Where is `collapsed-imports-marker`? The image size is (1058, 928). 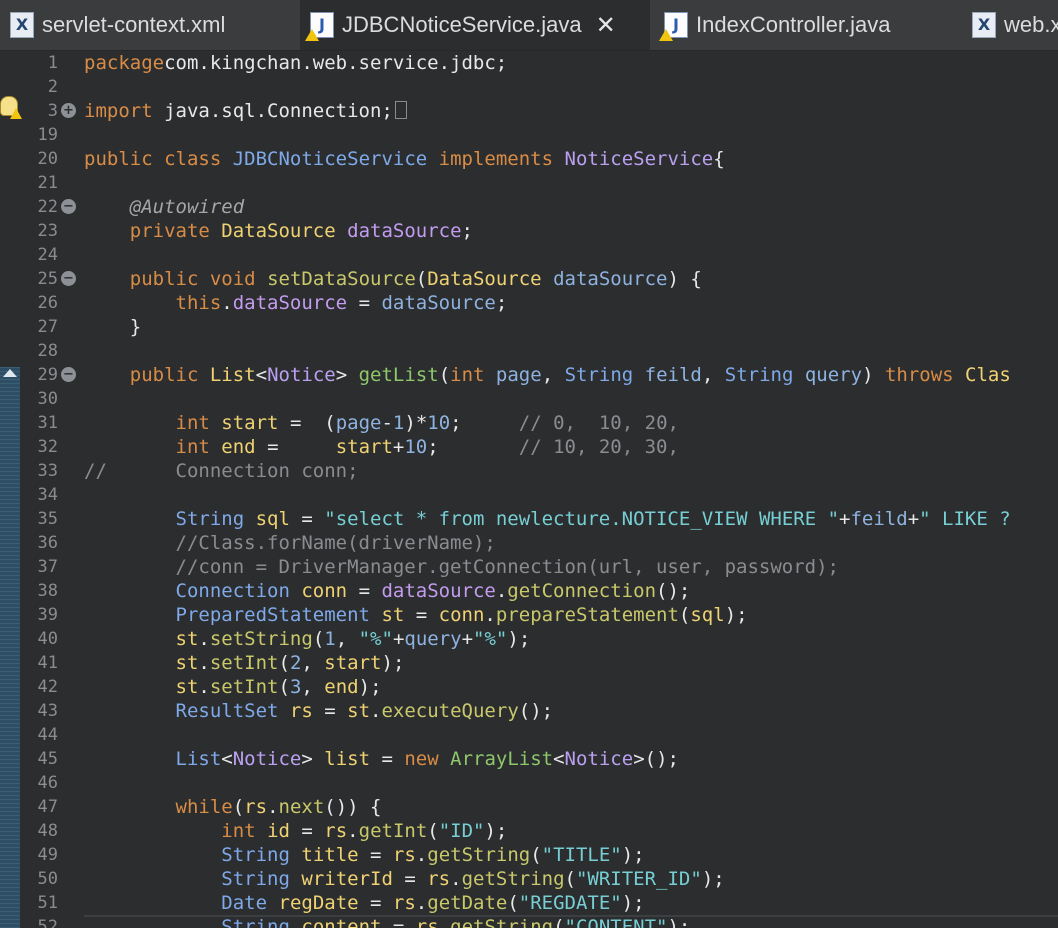
collapsed-imports-marker is located at coordinates (400, 110).